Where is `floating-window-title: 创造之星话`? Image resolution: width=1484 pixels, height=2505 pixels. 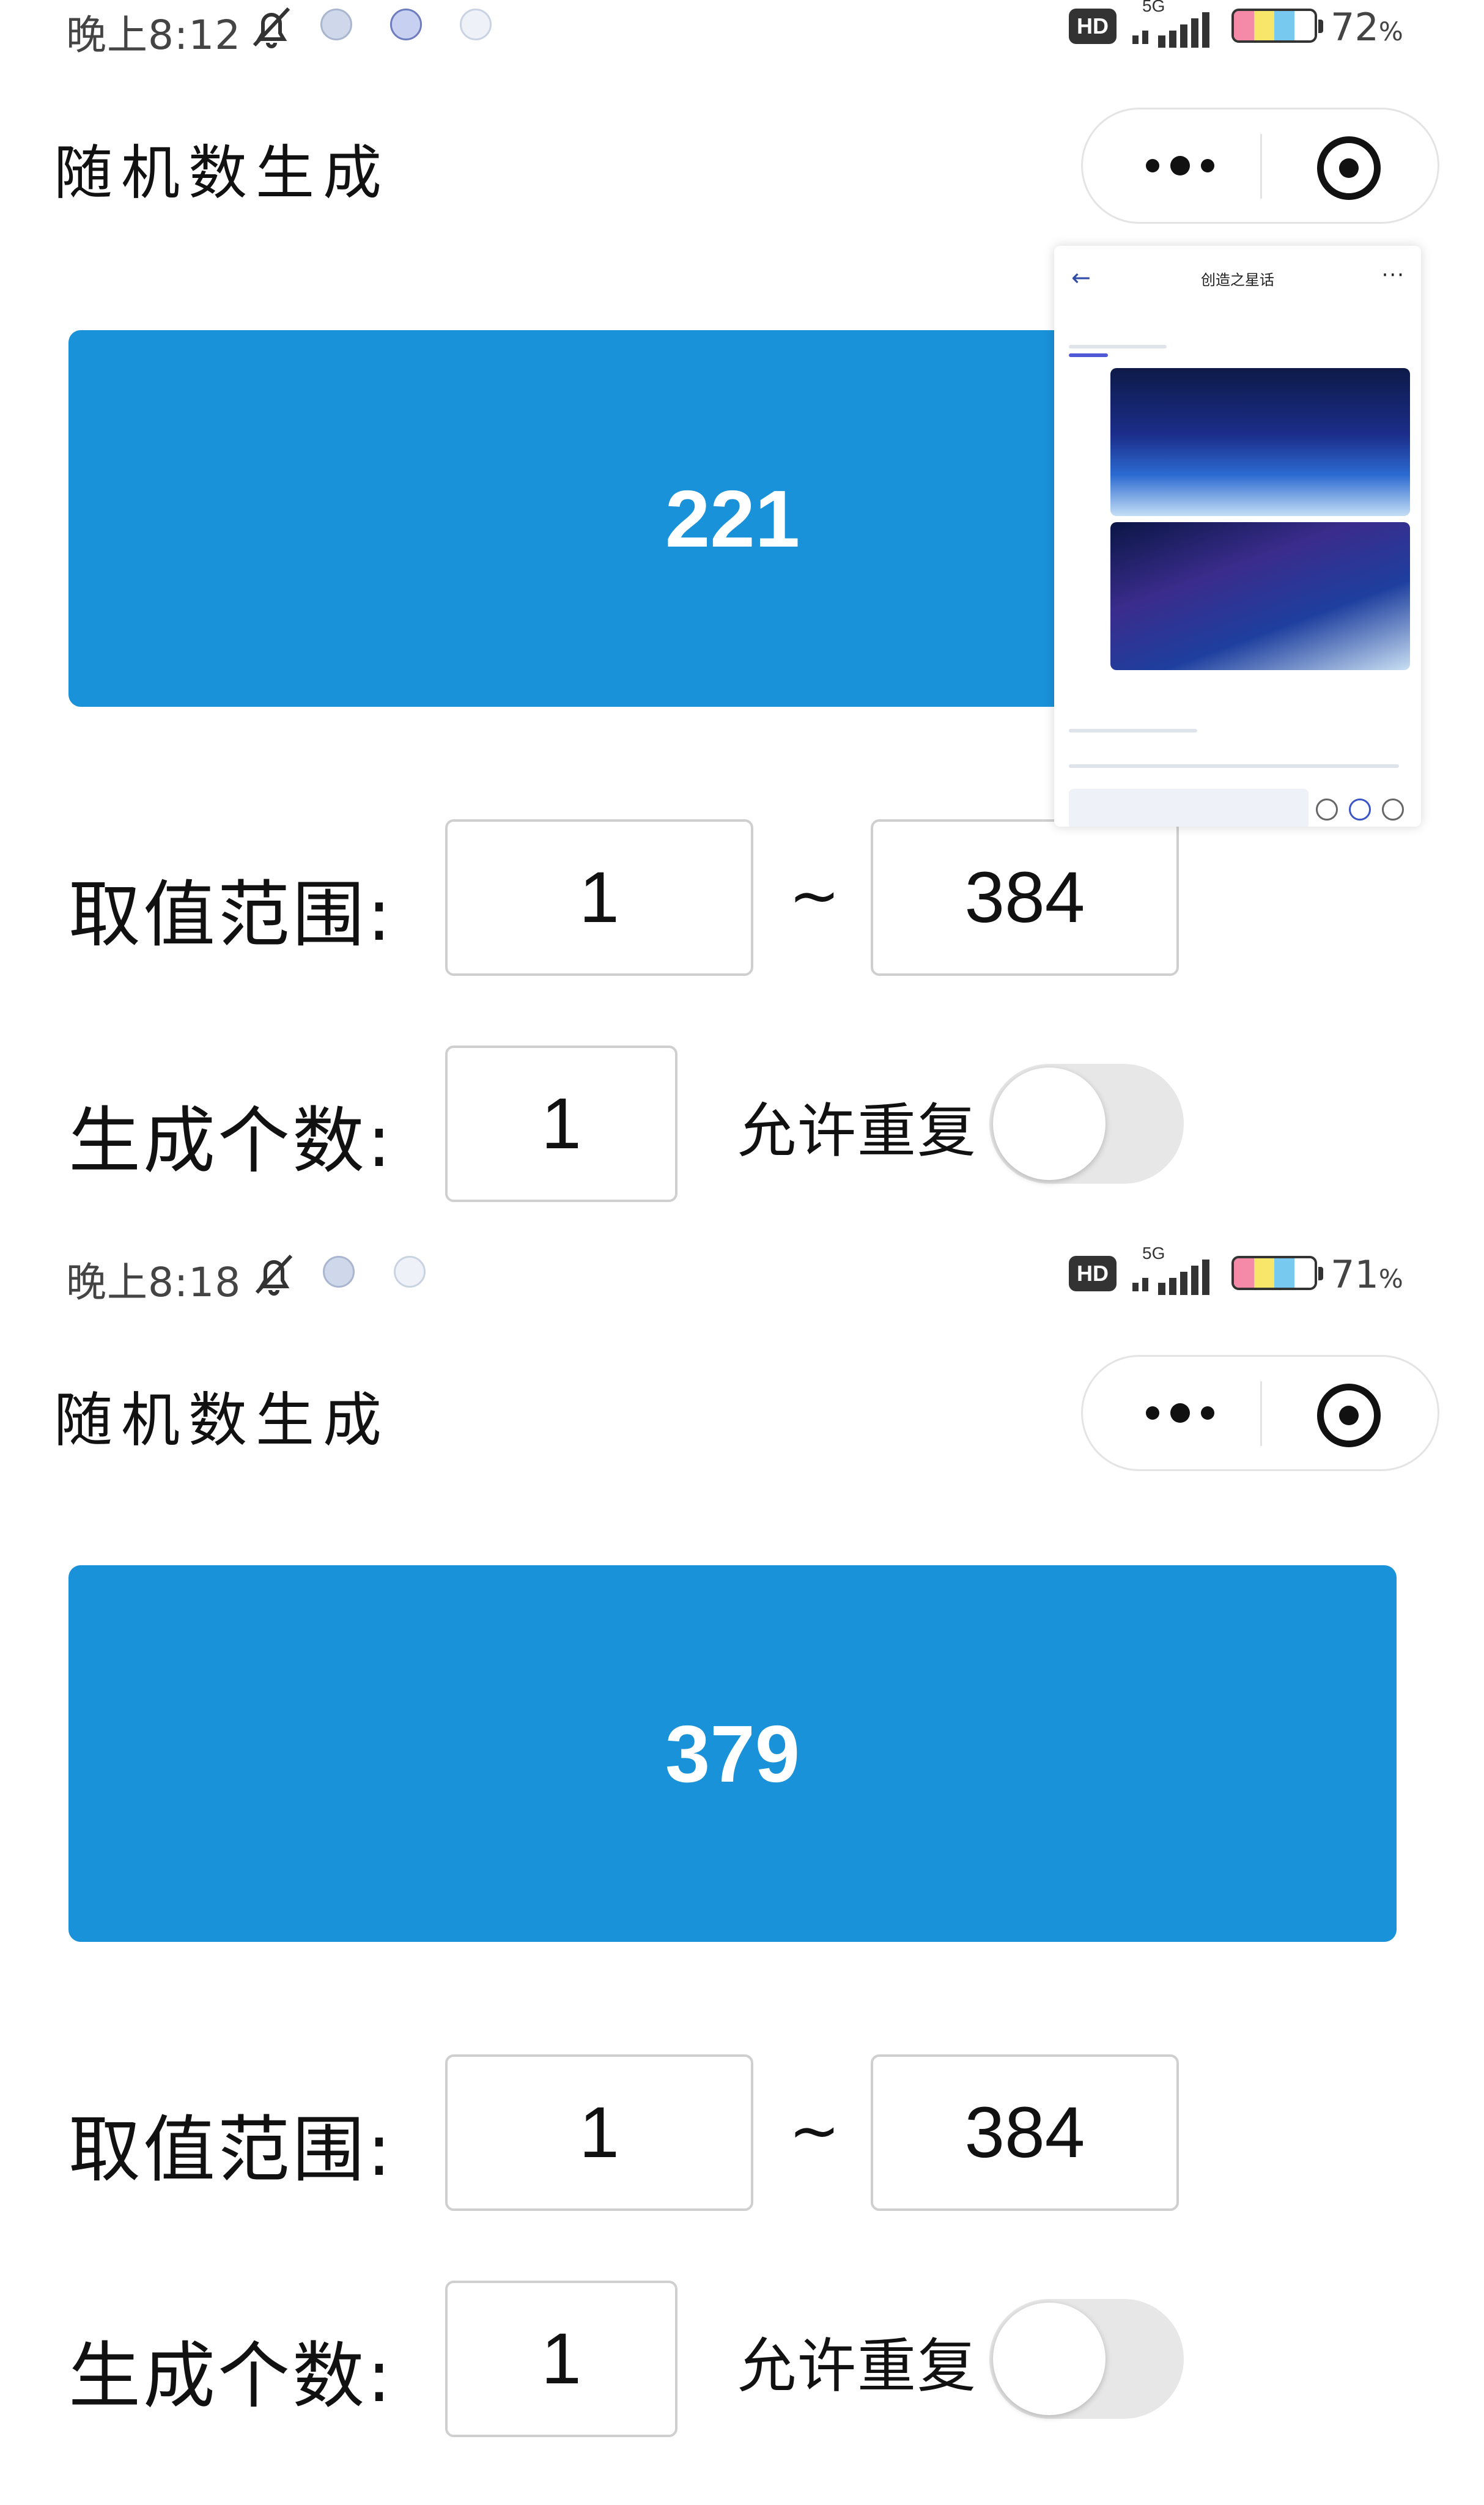 floating-window-title: 创造之星话 is located at coordinates (1237, 280).